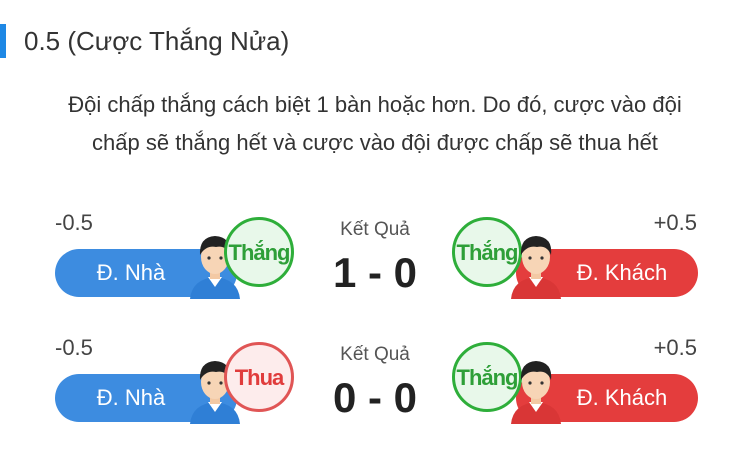  I want to click on score: 1 - 0, so click(375, 272).